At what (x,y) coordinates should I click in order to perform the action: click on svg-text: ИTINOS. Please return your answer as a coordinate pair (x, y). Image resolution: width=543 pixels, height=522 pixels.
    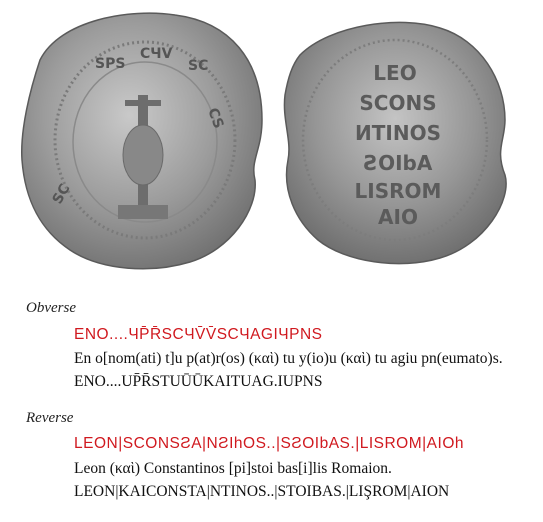
    Looking at the image, I should click on (398, 133).